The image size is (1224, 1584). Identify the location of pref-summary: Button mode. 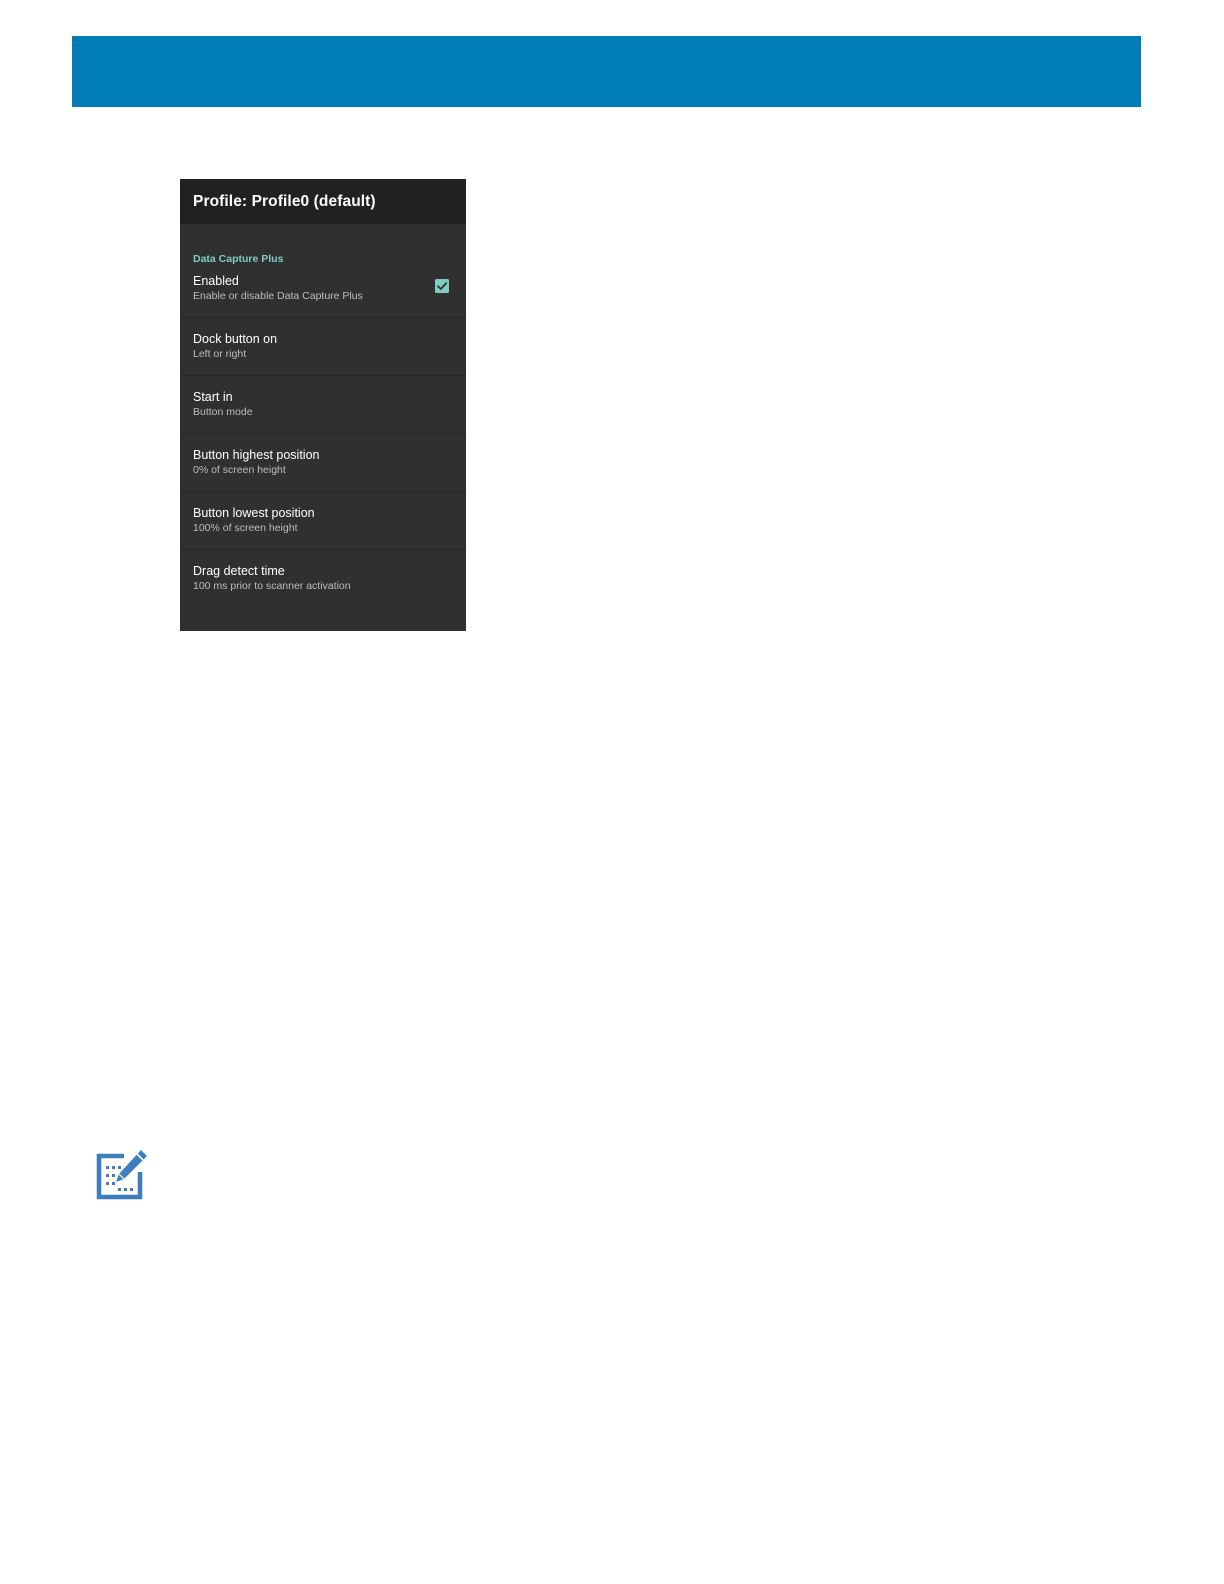
(223, 412).